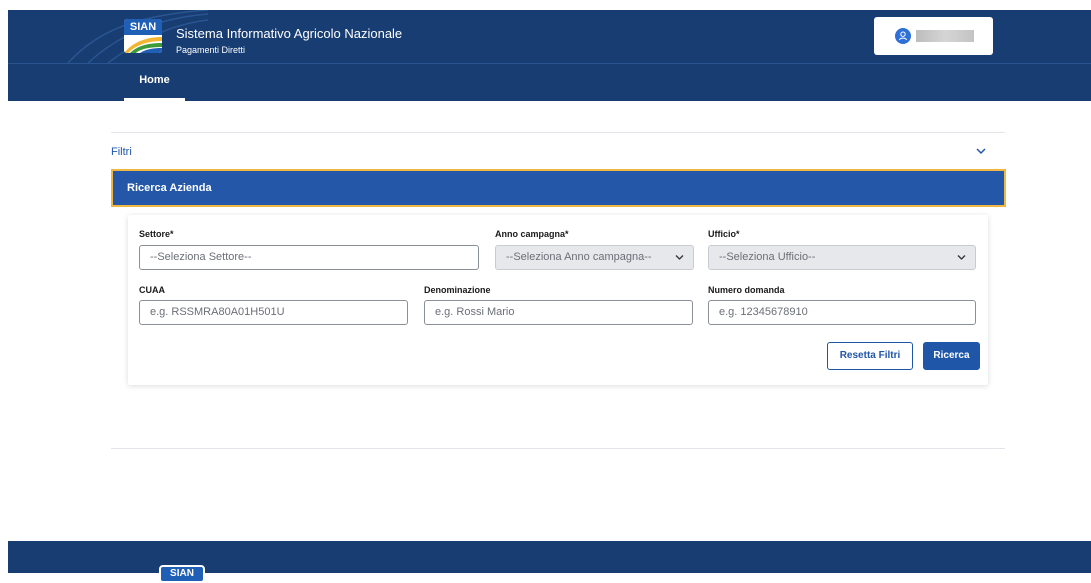 Image resolution: width=1091 pixels, height=583 pixels. I want to click on numero-domanda-label: Numero domanda, so click(746, 290).